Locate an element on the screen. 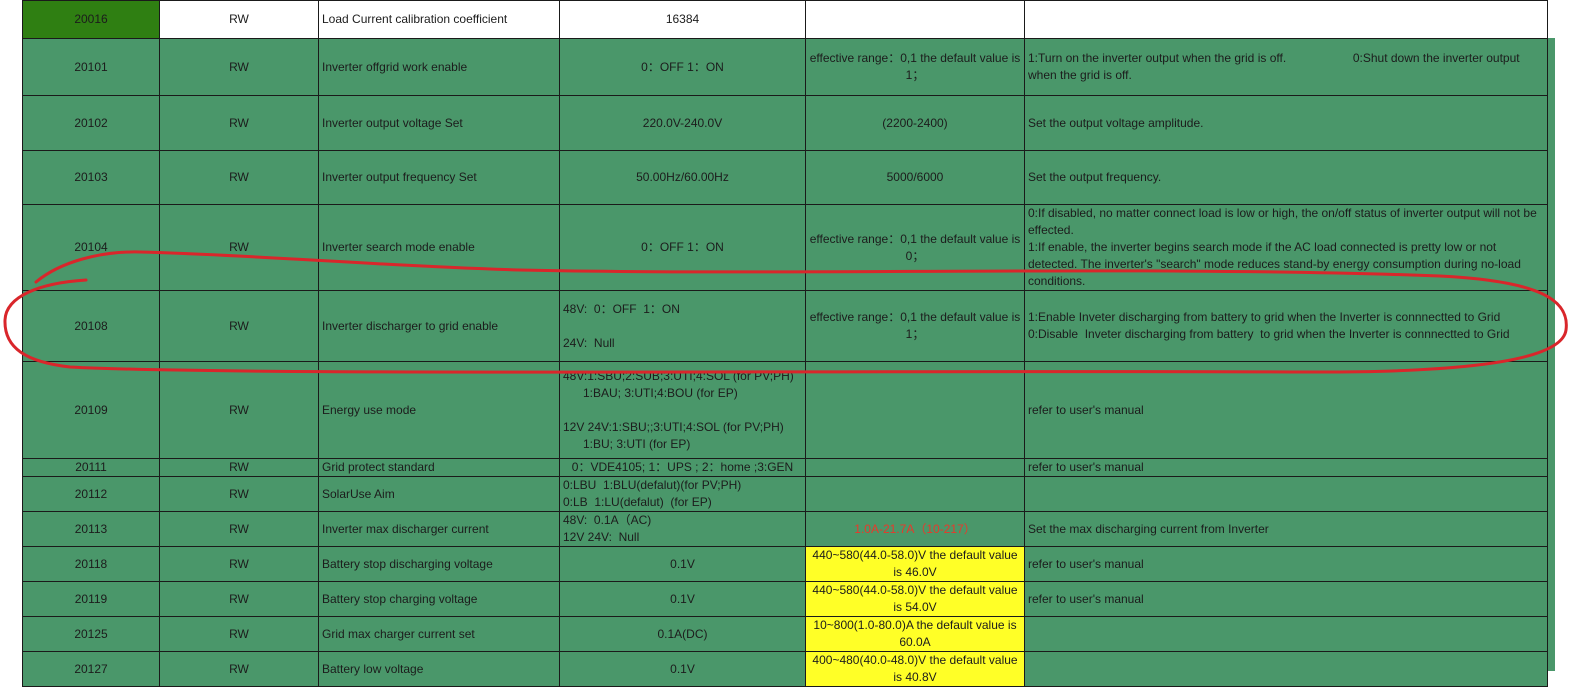  cell-address: 20112 is located at coordinates (91, 494).